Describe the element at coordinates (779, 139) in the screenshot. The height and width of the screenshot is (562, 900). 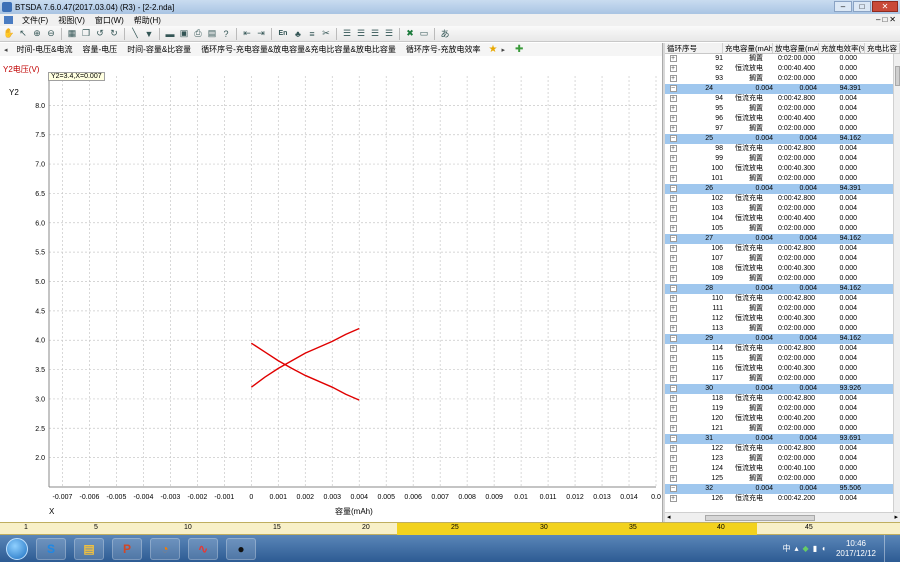
I see `cycle-group-row: − 25 0.004 0.004 94.162` at that location.